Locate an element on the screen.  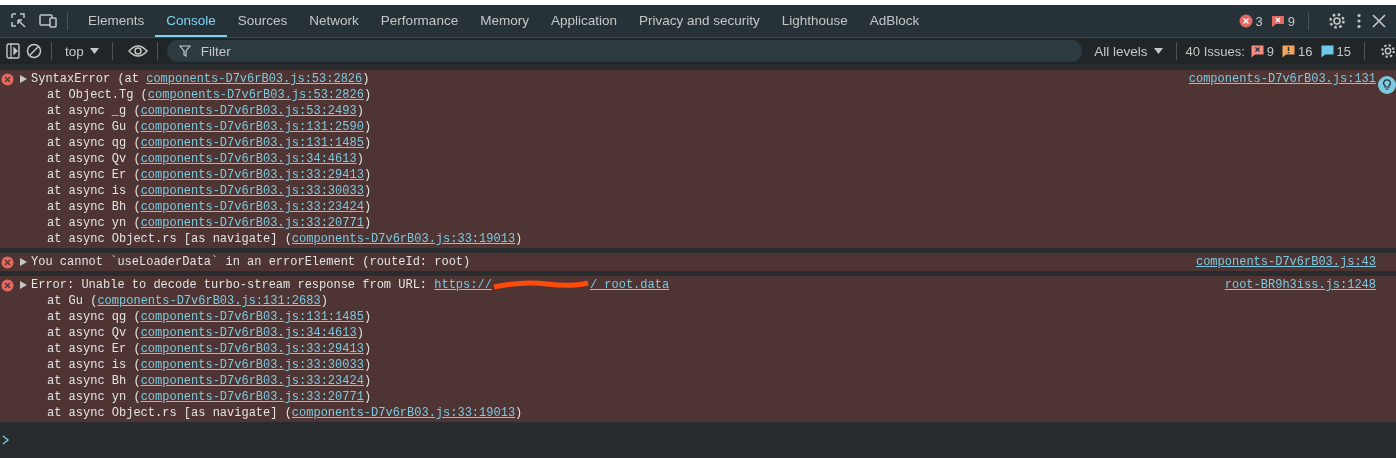
issue-counter: 16 is located at coordinates (1297, 51).